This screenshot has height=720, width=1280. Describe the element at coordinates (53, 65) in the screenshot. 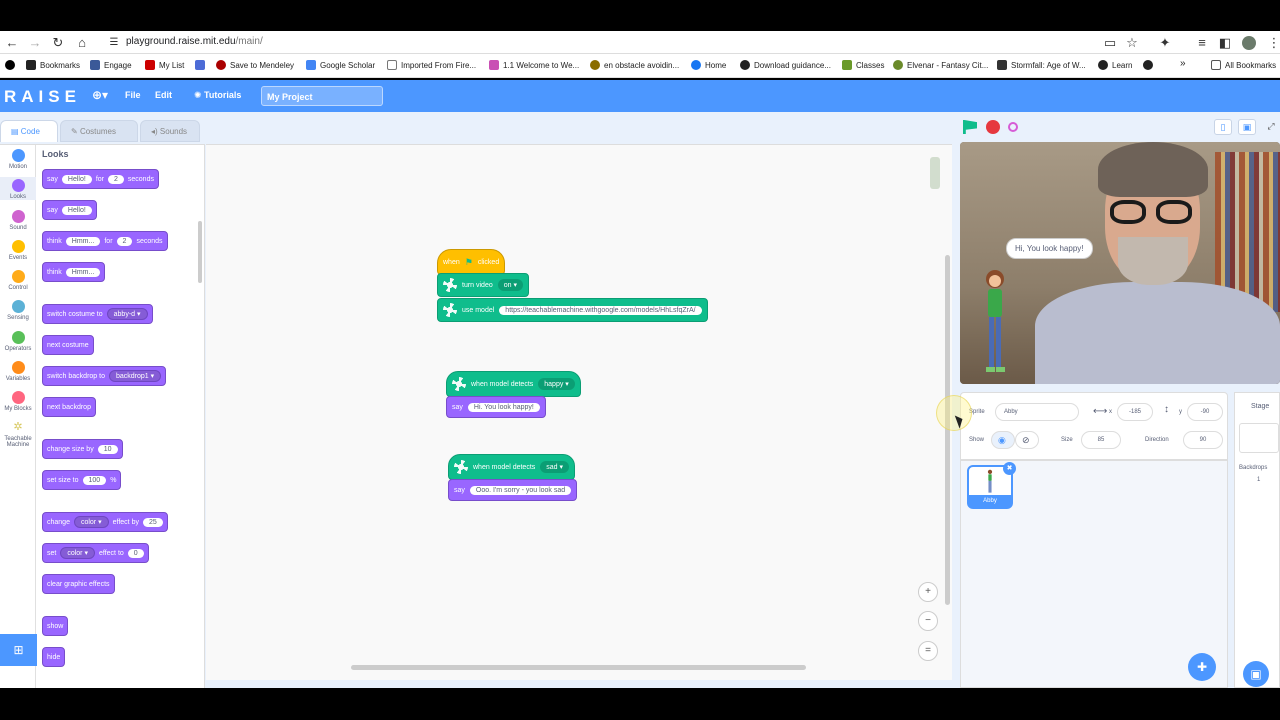

I see `bookmark-bookmarks: Bookmarks` at that location.